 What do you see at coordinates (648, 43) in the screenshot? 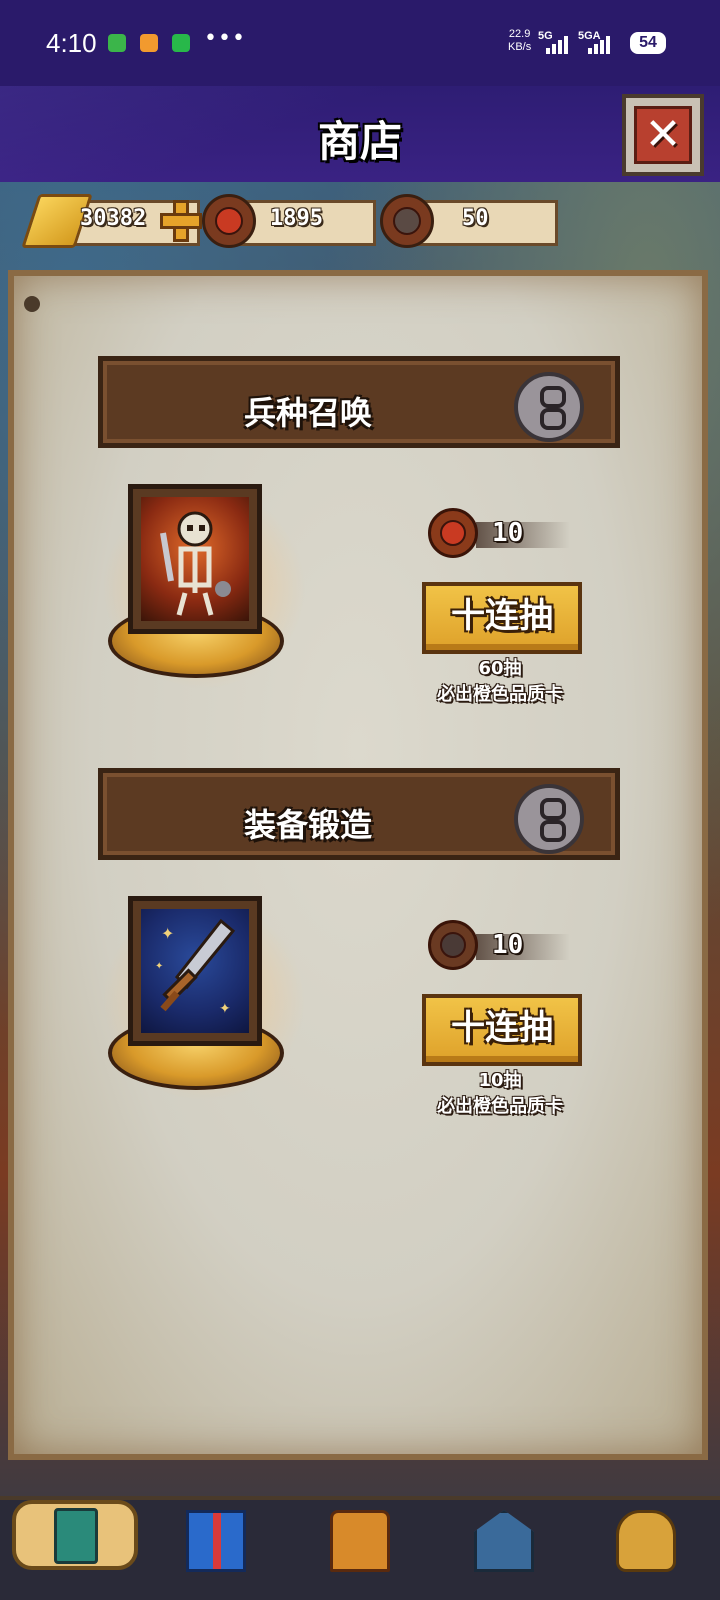
I see `battery-indicator: 54` at bounding box center [648, 43].